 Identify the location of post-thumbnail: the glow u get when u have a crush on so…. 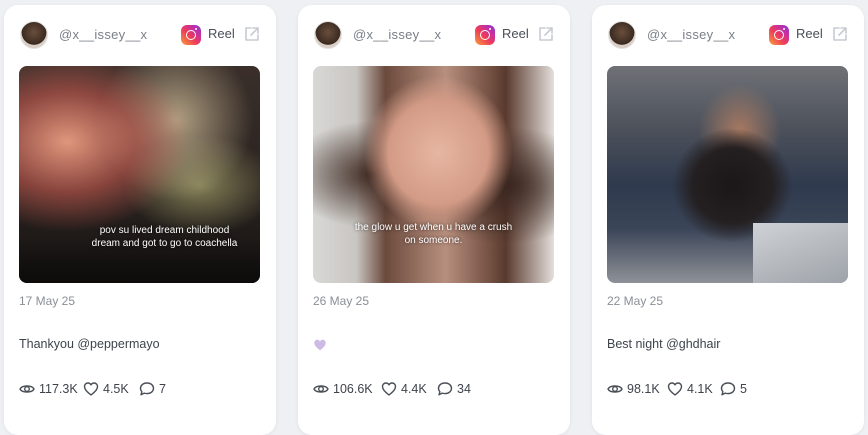
(433, 174).